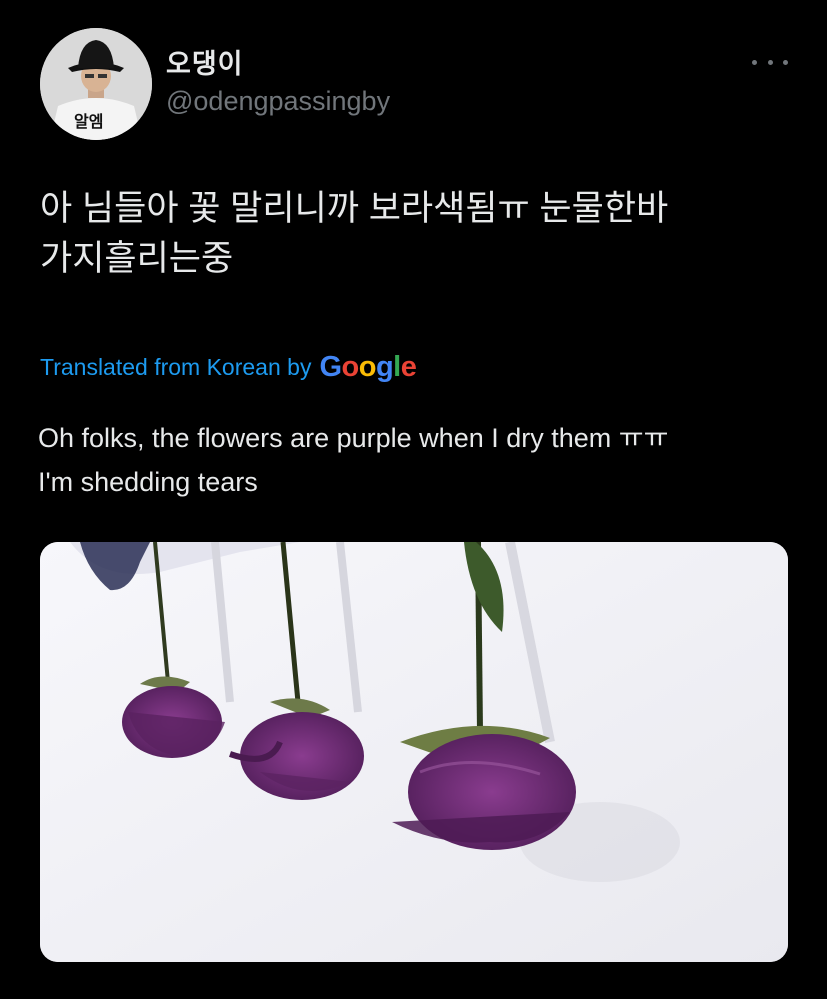  Describe the element at coordinates (137, 258) in the screenshot. I see `tweet-text-line-2: 가지흘리는중` at that location.